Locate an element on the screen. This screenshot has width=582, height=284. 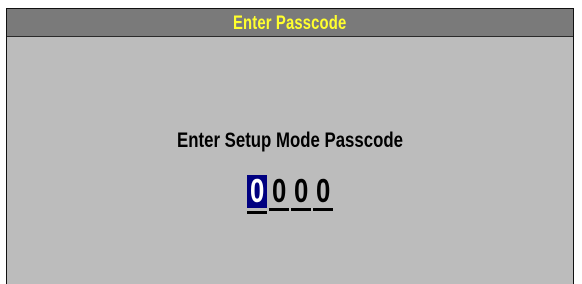
passcode-digit-4-value: 0 is located at coordinates (323, 190).